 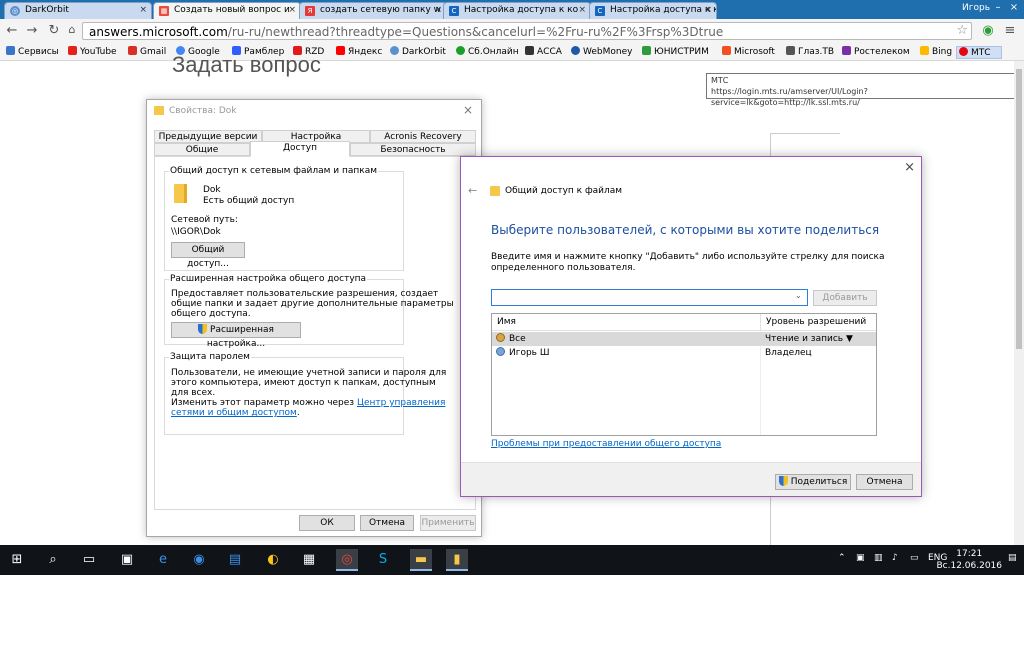 What do you see at coordinates (204, 220) in the screenshot?
I see `network-path-label: Сетевой путь:` at bounding box center [204, 220].